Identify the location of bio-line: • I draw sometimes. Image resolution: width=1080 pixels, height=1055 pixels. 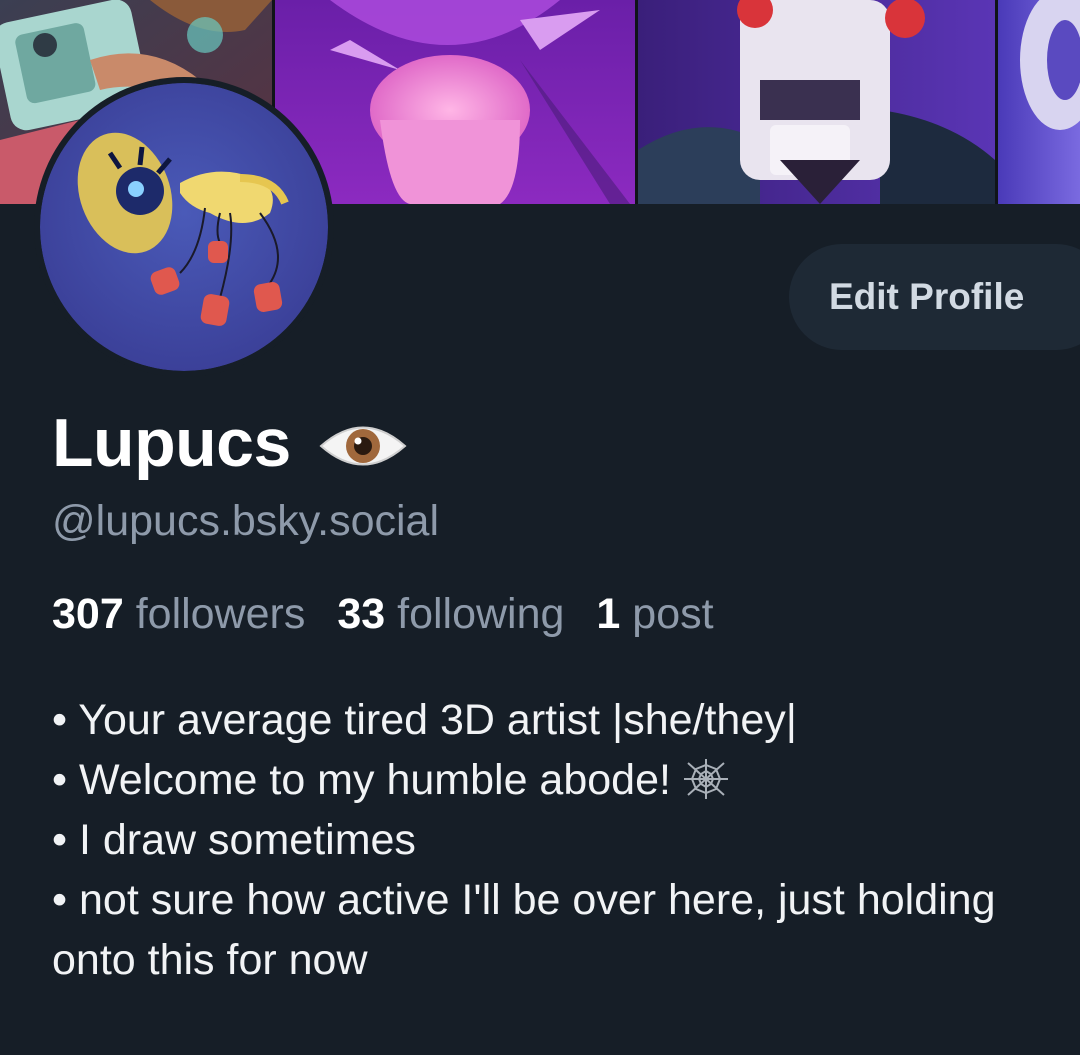
(234, 840).